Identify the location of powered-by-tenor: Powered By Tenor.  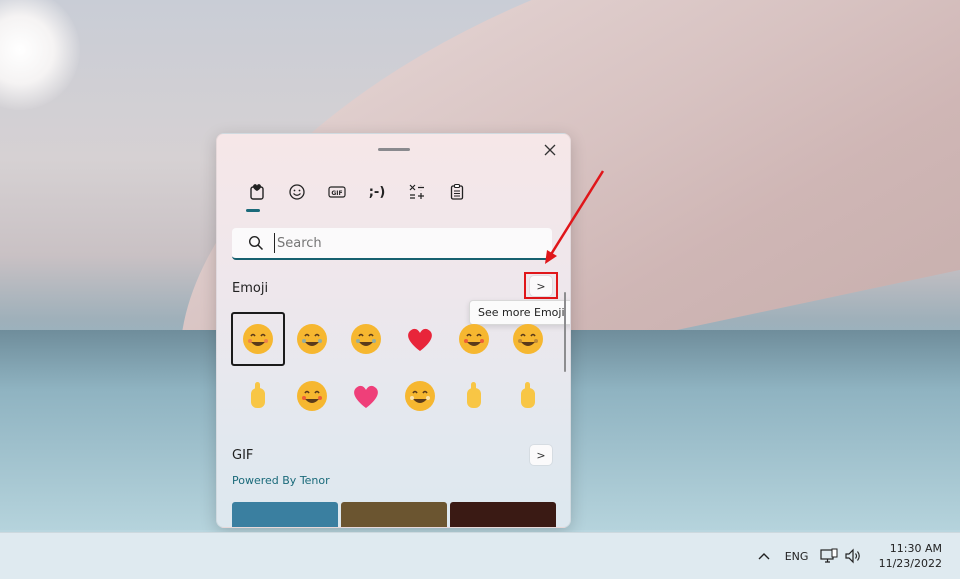
(281, 480).